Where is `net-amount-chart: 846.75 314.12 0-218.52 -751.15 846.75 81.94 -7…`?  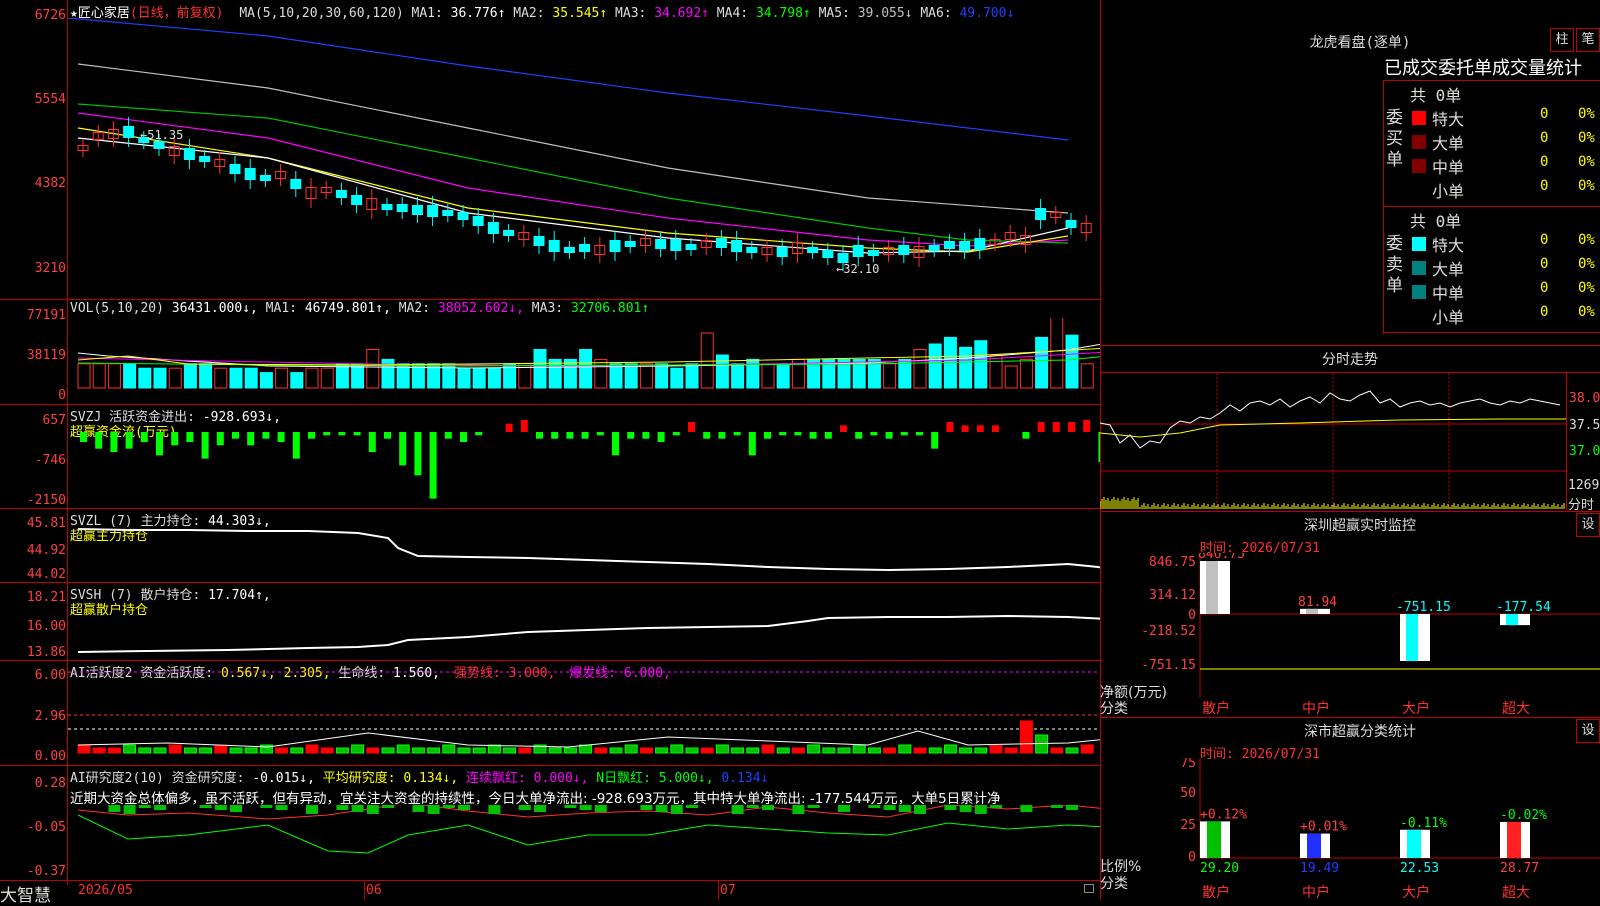 net-amount-chart: 846.75 314.12 0-218.52 -751.15 846.75 81.94 -7… is located at coordinates (1350, 625).